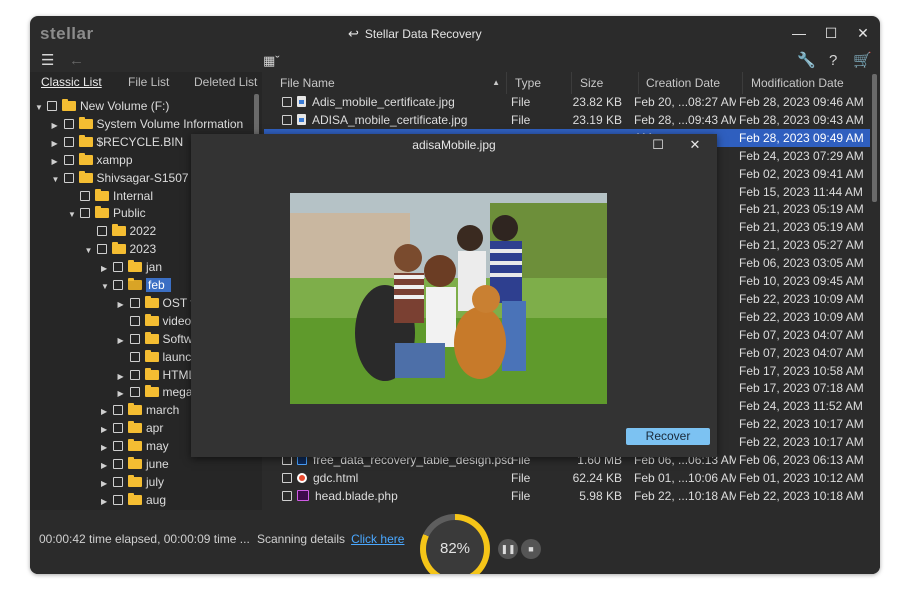 This screenshot has height=599, width=897. I want to click on click-here-link: Click here, so click(377, 539).